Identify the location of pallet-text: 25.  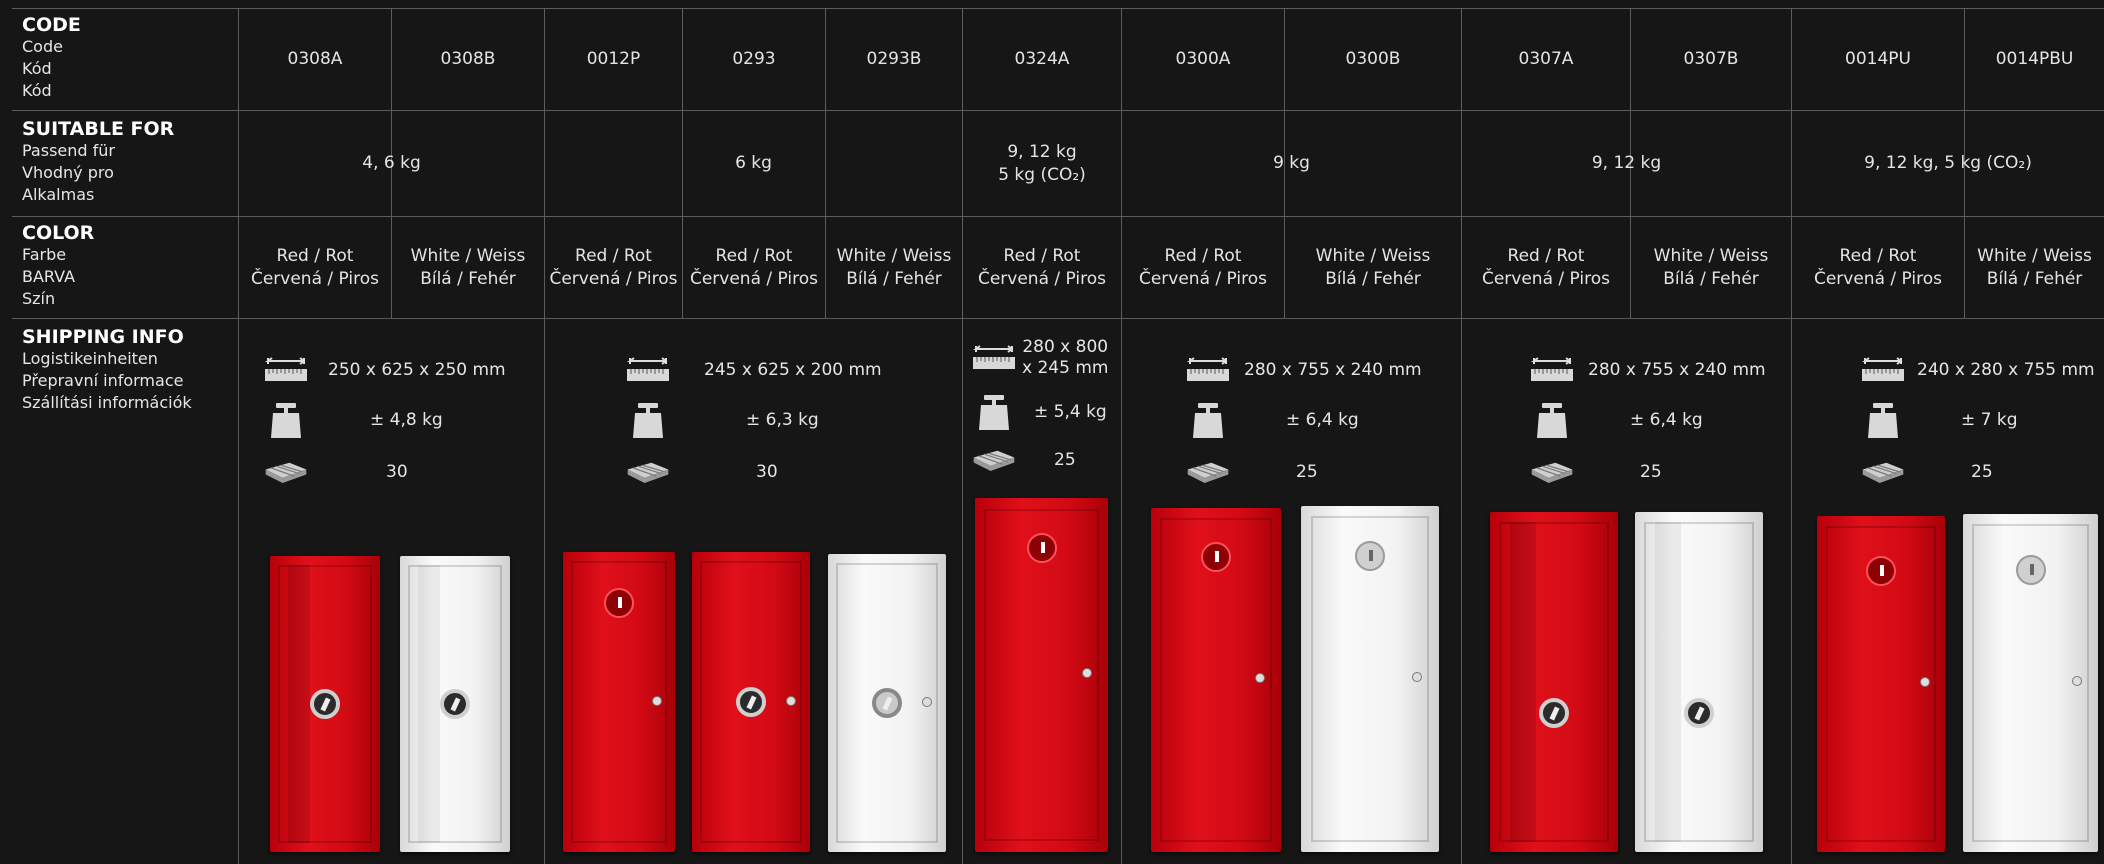
(1065, 460).